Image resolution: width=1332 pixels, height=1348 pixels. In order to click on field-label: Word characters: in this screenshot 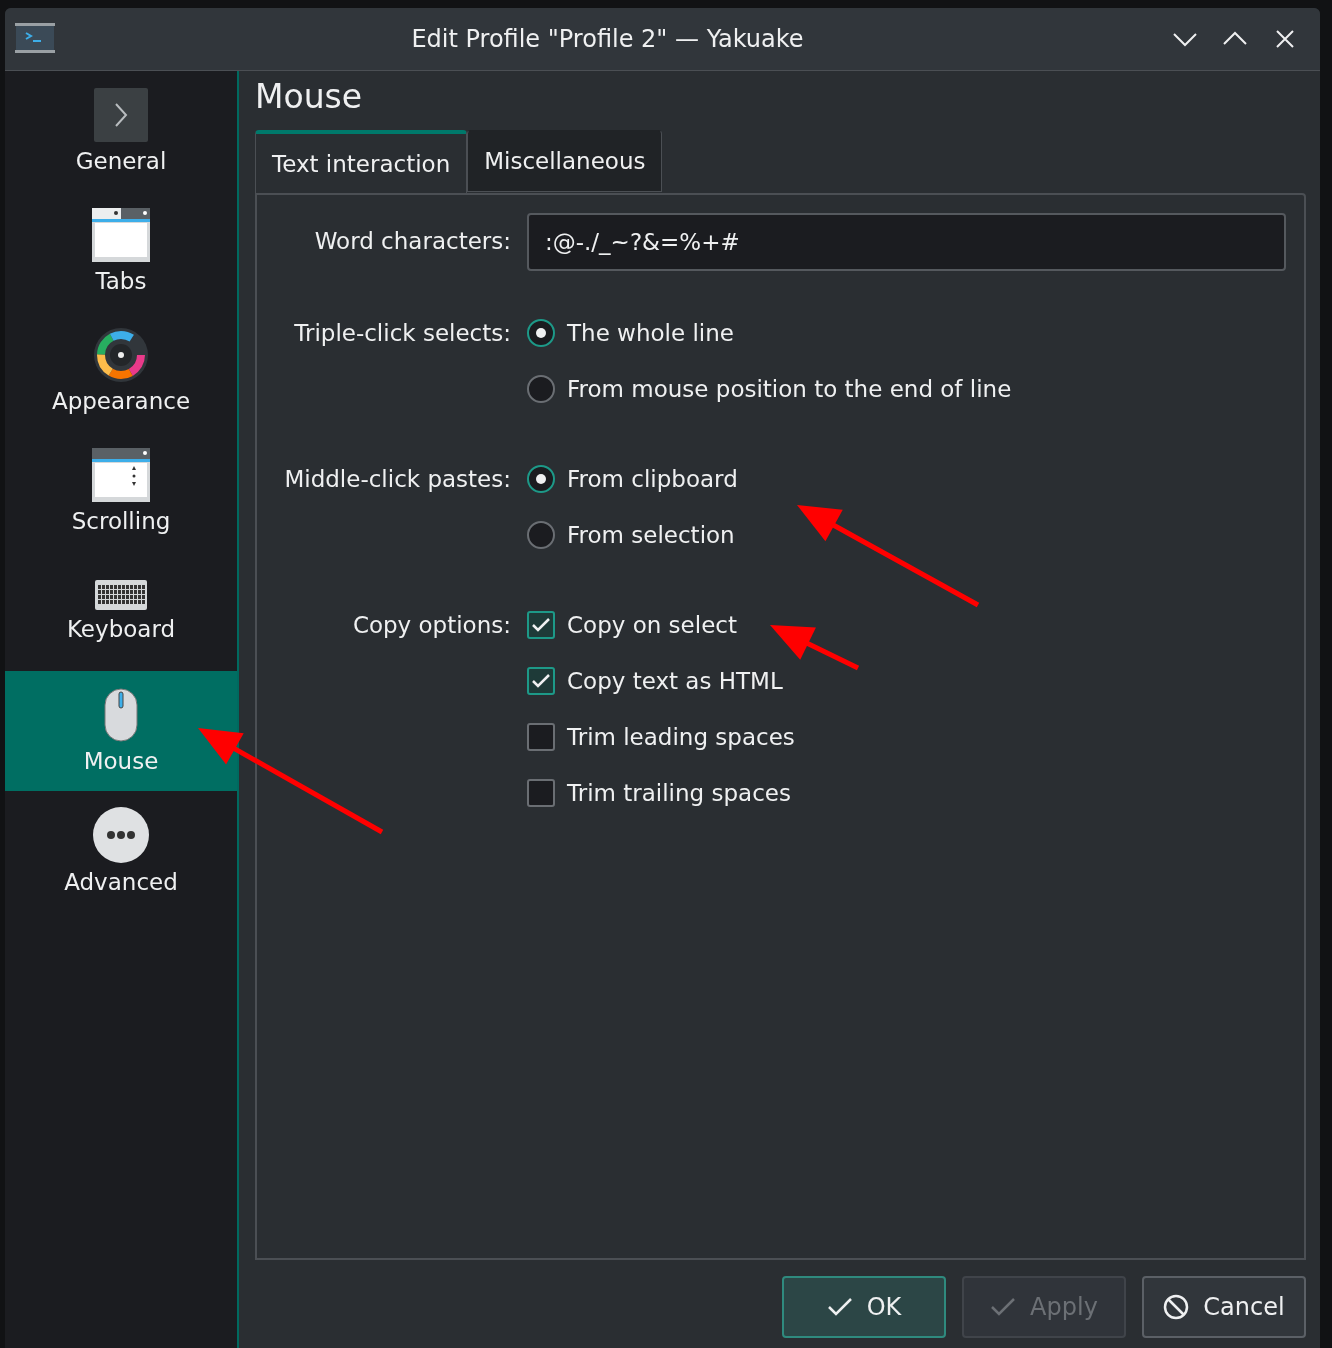, I will do `click(412, 241)`.